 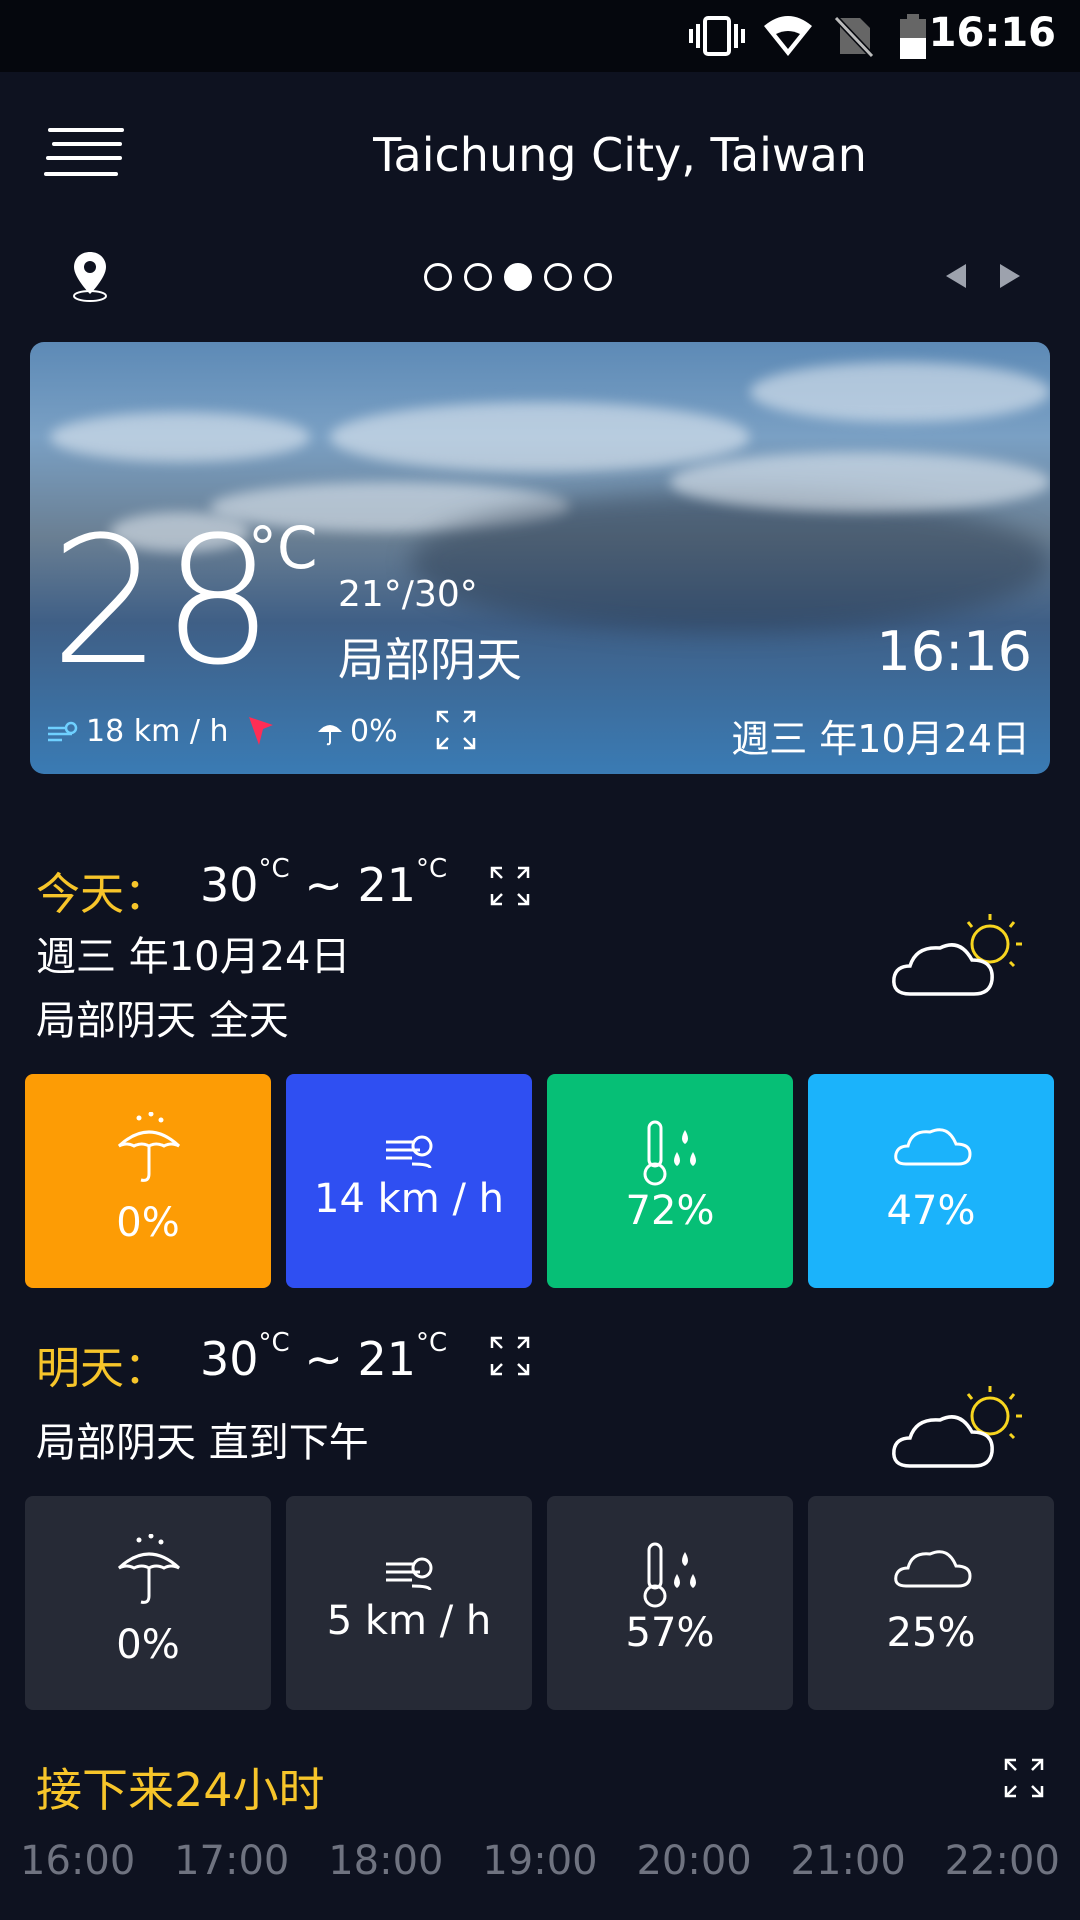 I want to click on wind-speed-value: 18 km / h, so click(x=157, y=731).